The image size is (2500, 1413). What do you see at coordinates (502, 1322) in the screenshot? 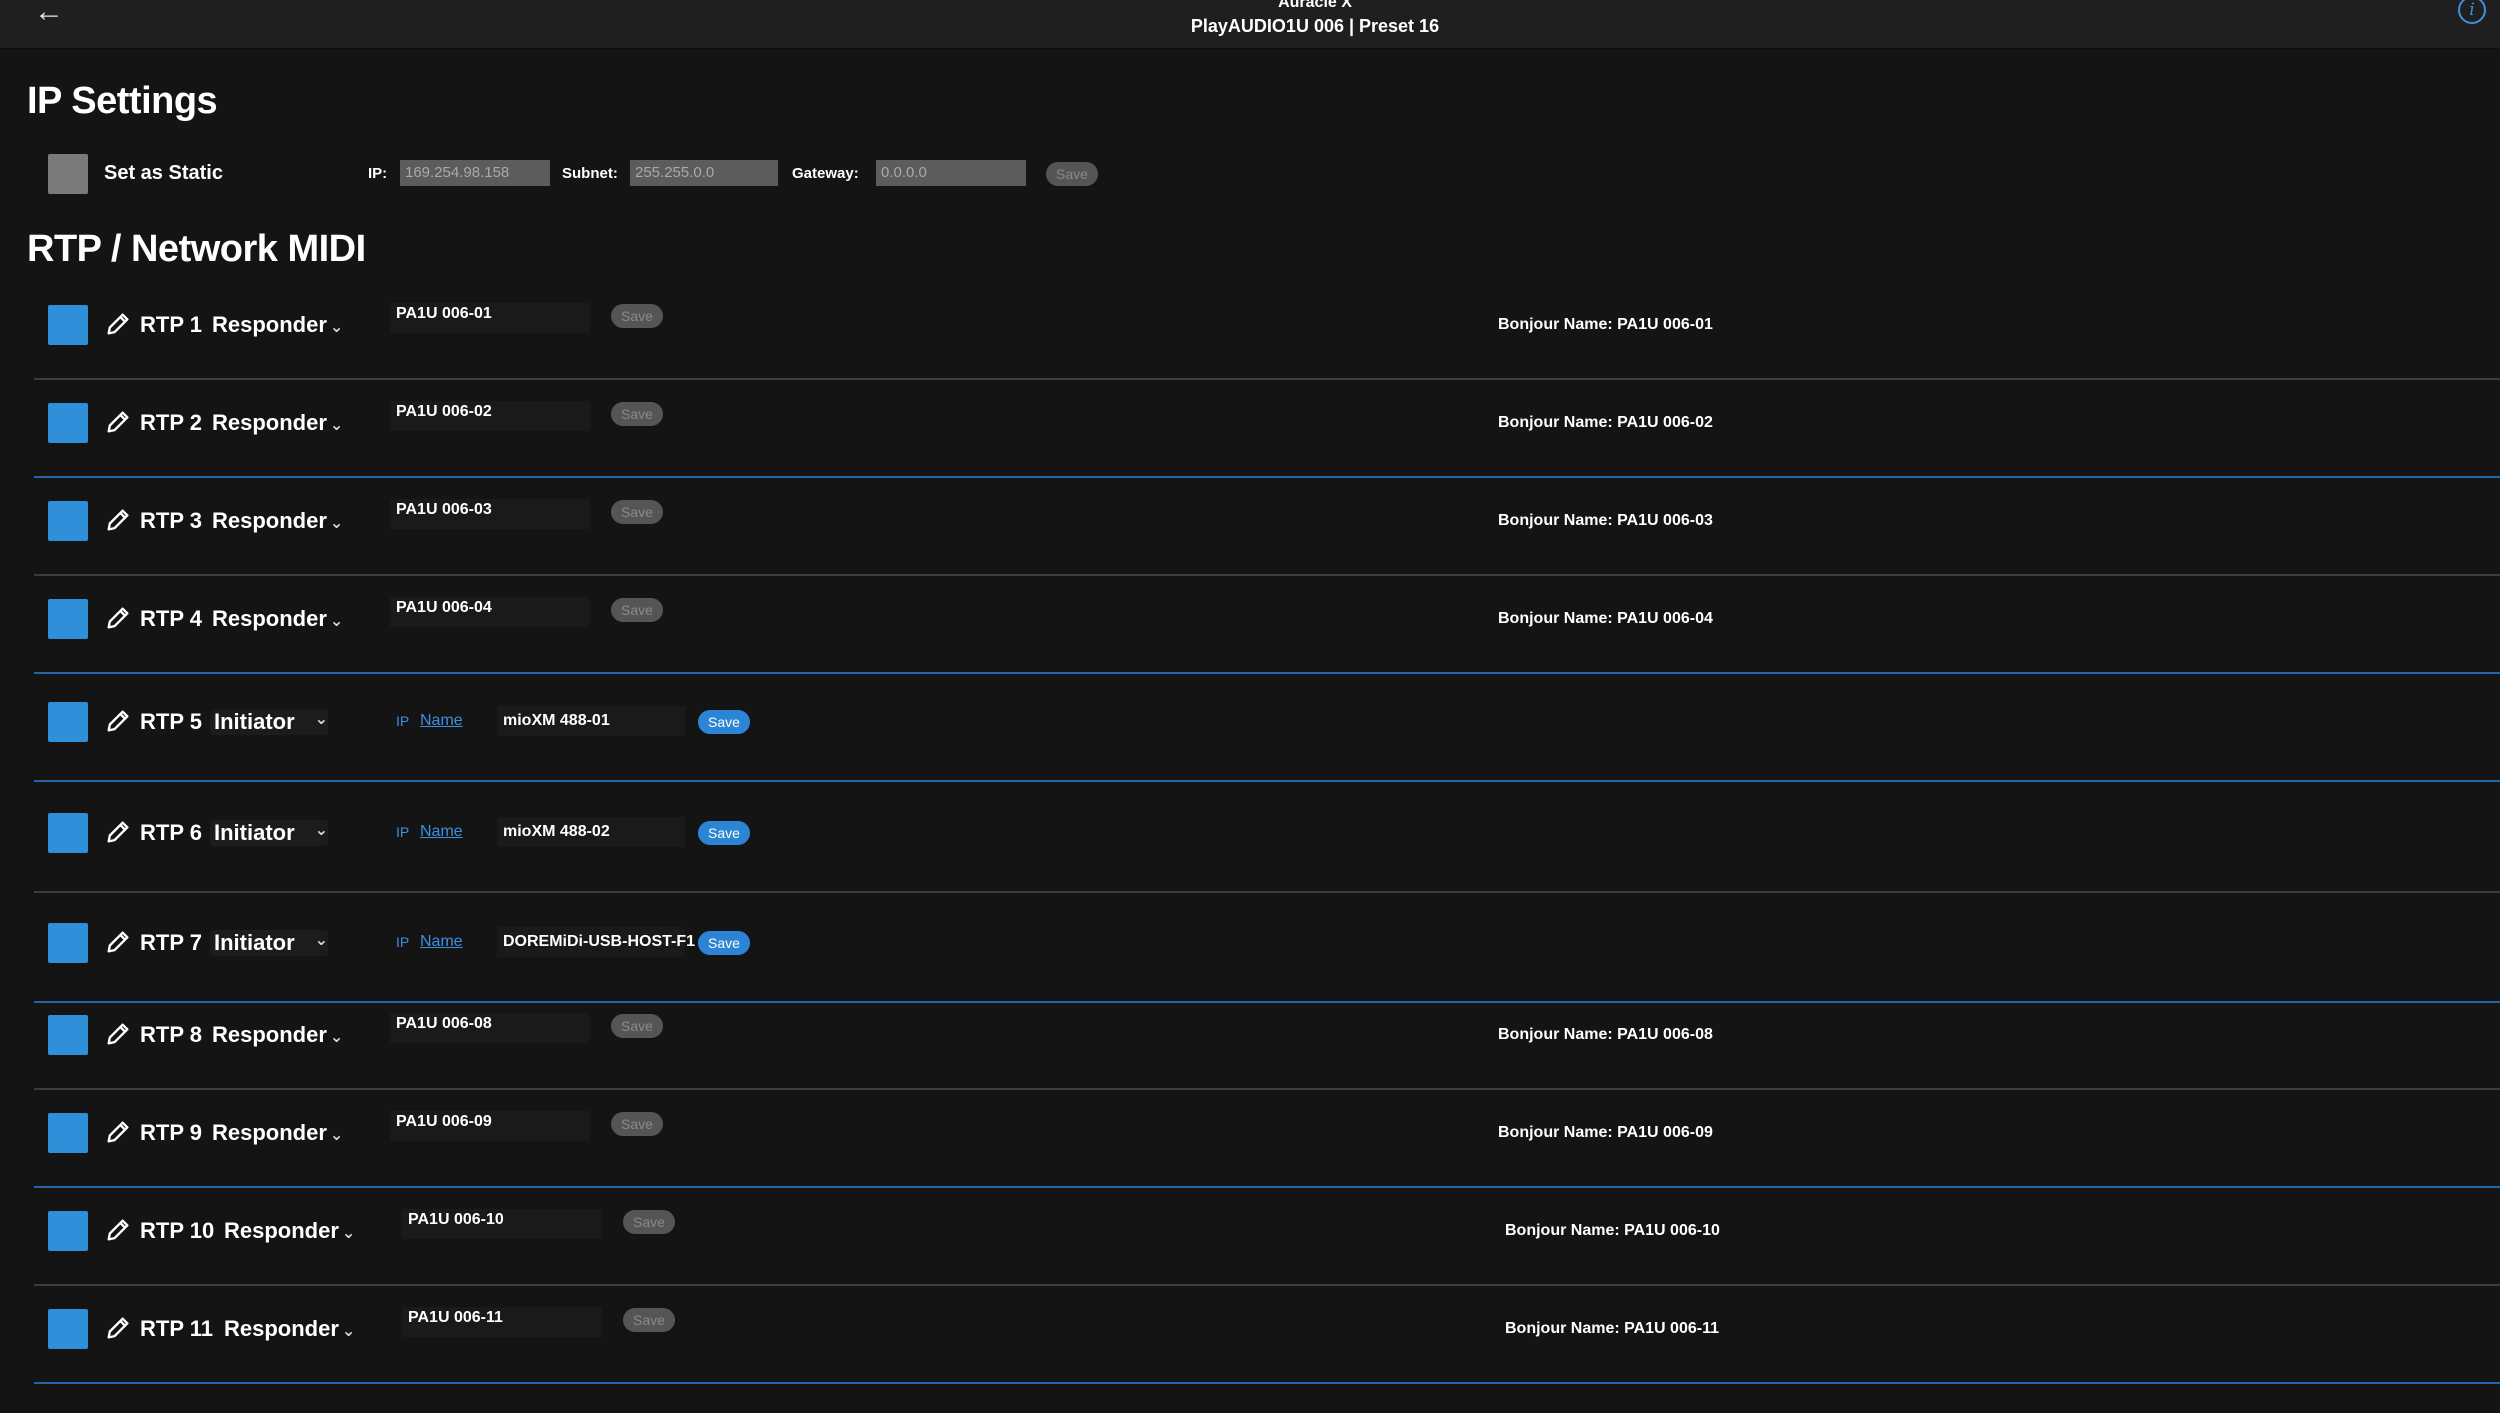
I see `session-name-field: PA1U 006-11` at bounding box center [502, 1322].